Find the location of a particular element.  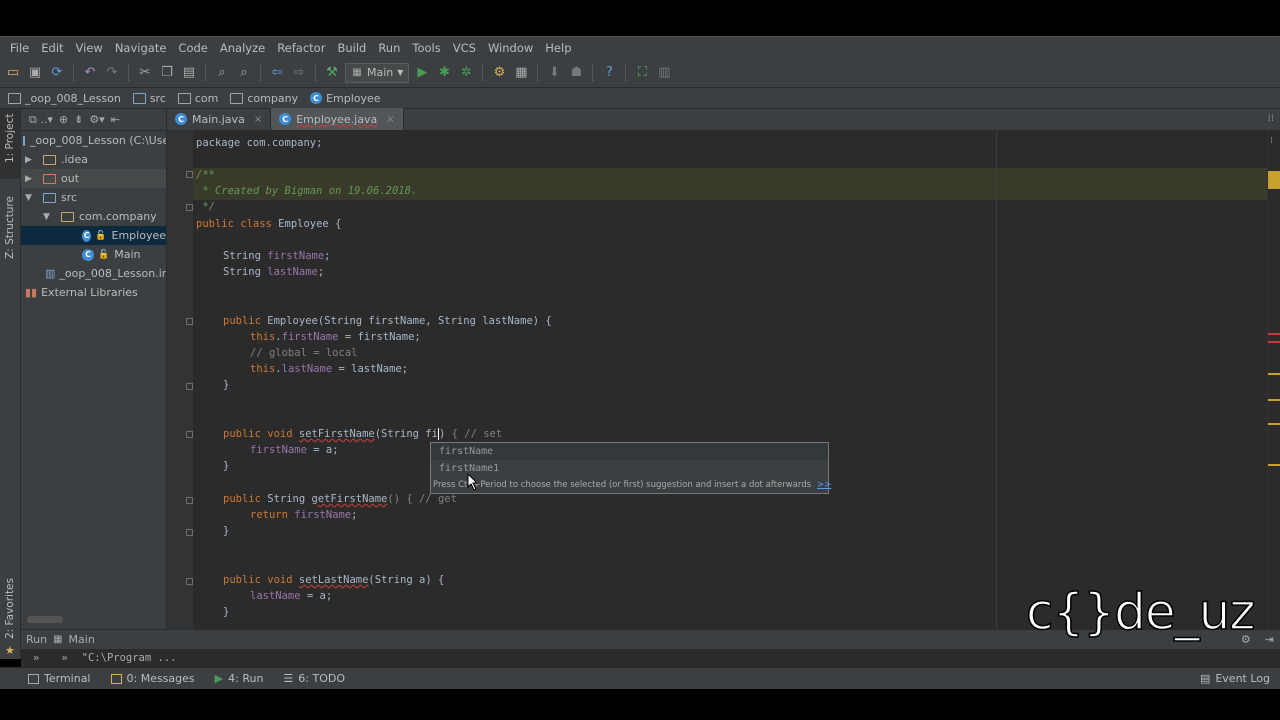

tree-item-idea: ▶ .idea is located at coordinates (93, 159).